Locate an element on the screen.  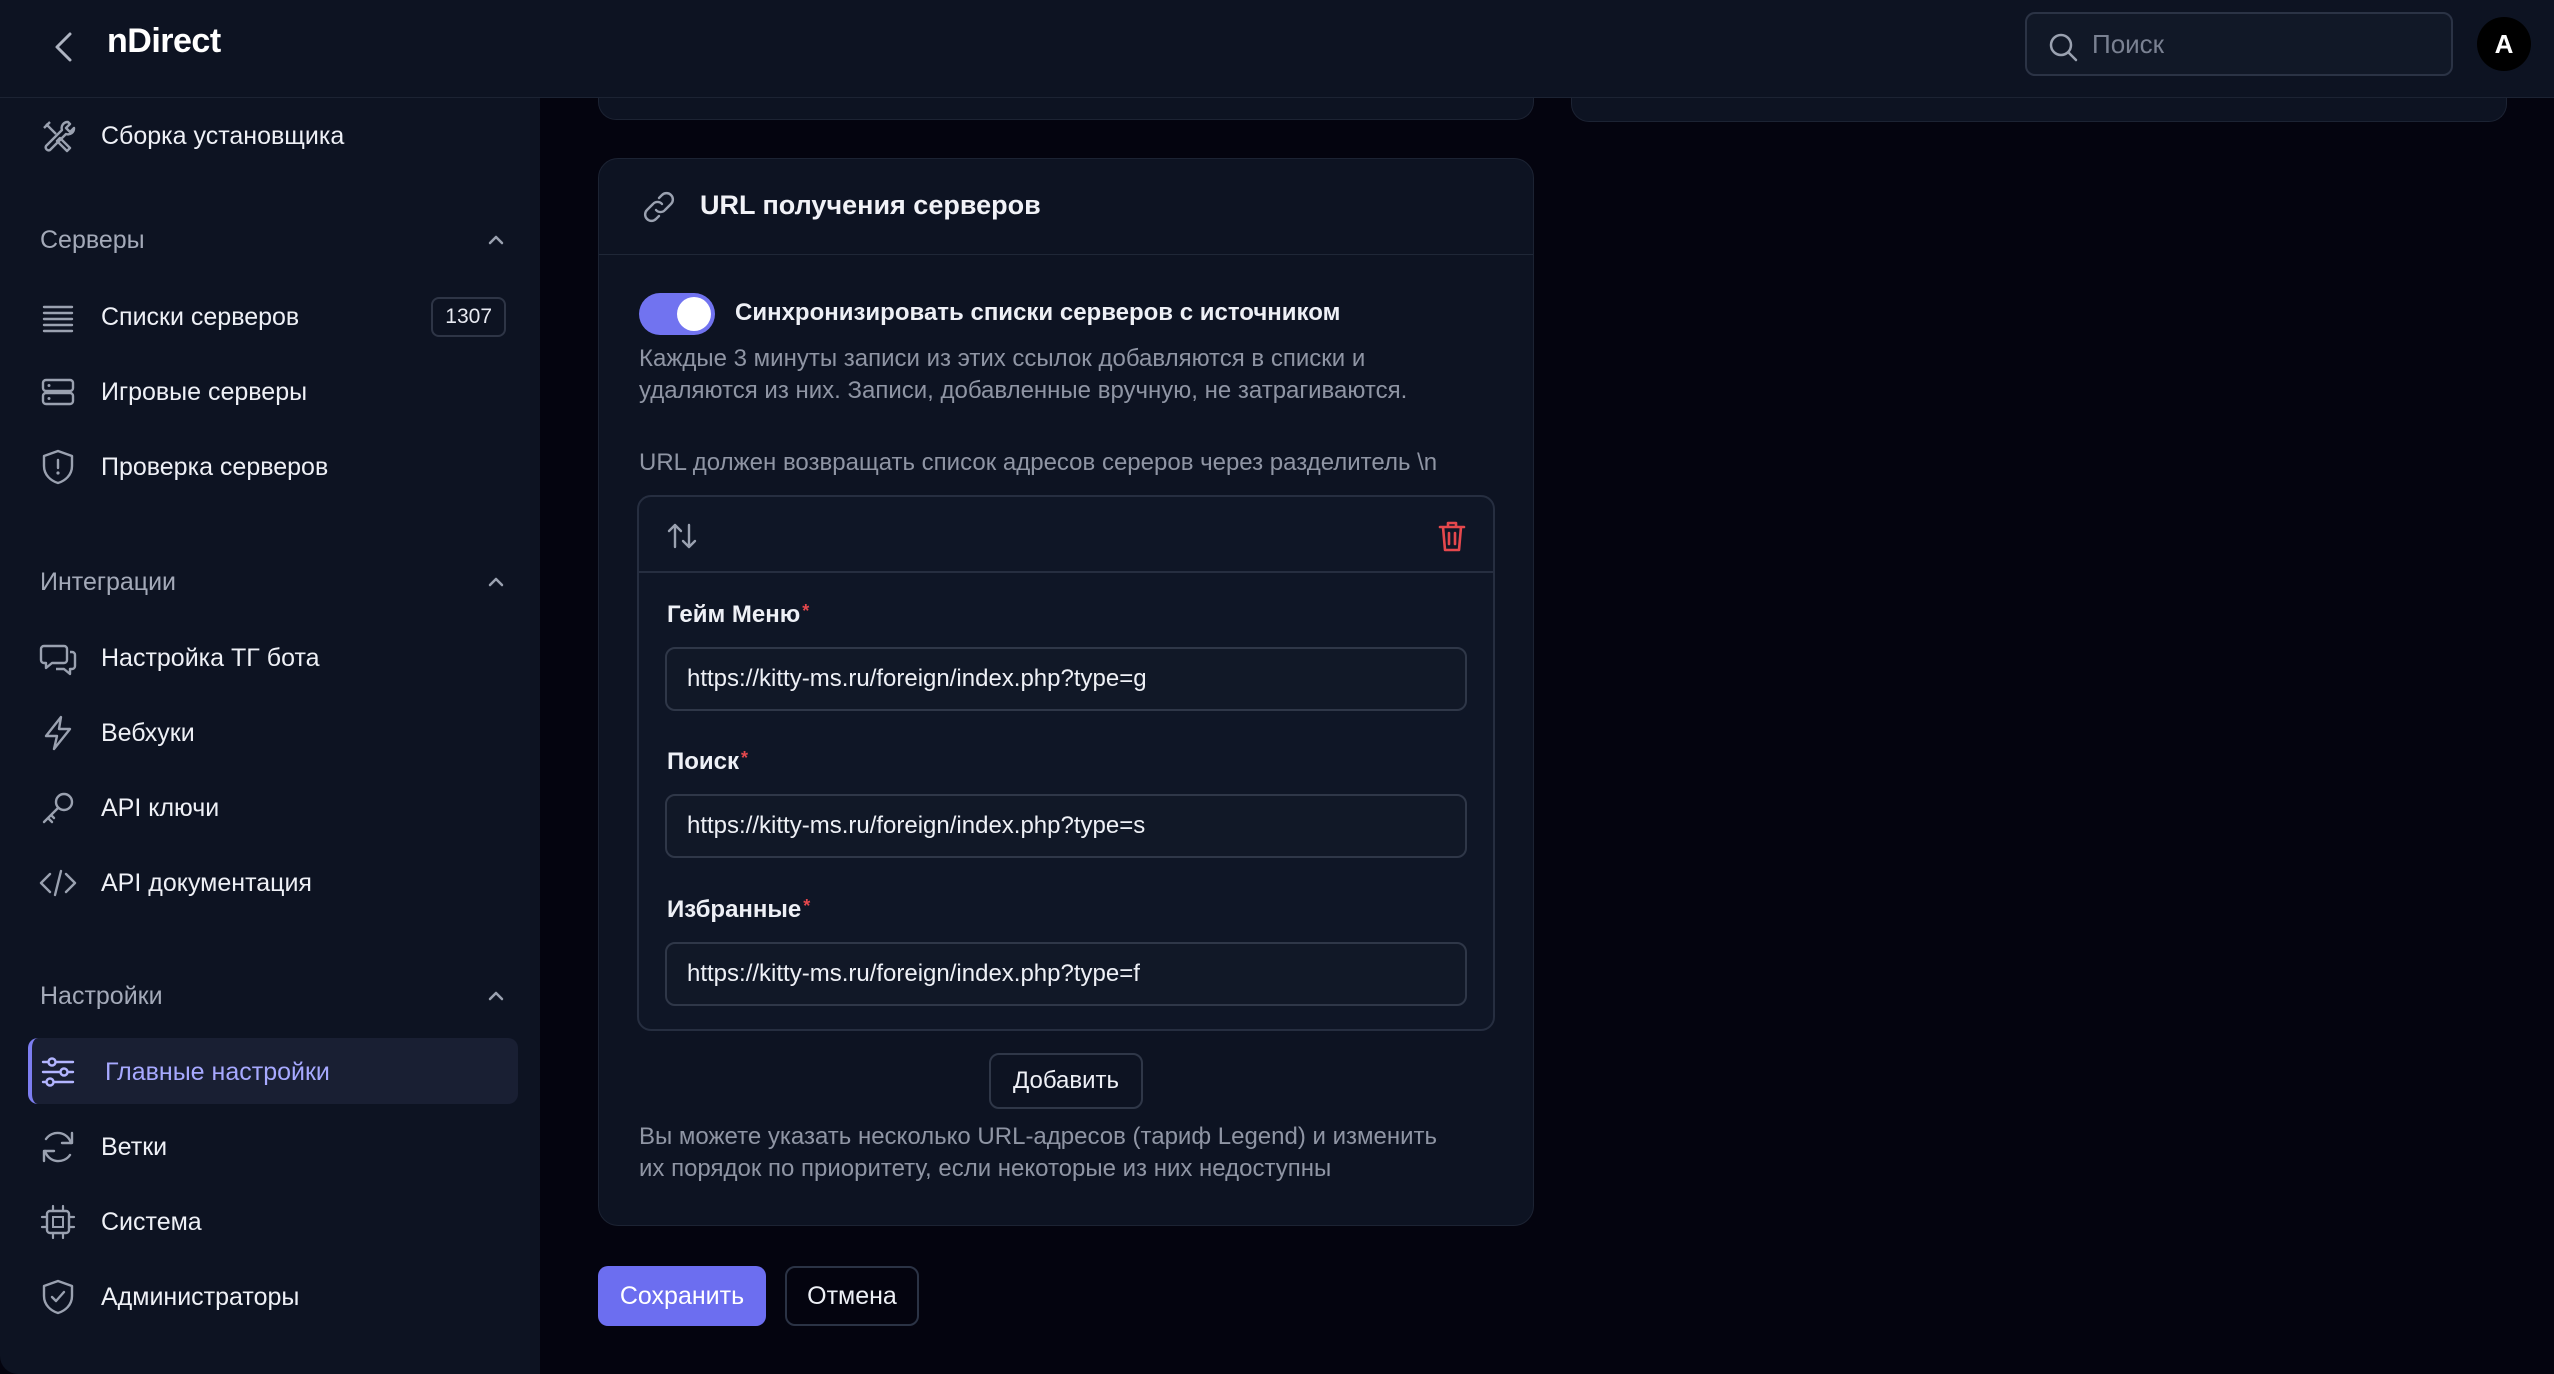
card-title: URL получения серверов is located at coordinates (870, 205).